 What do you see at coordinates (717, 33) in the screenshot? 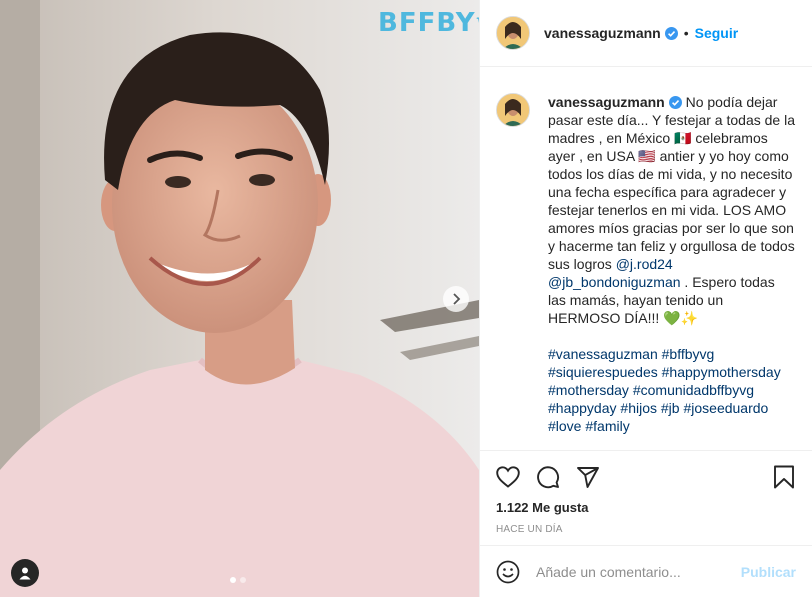
I see `follow-button: Seguir` at bounding box center [717, 33].